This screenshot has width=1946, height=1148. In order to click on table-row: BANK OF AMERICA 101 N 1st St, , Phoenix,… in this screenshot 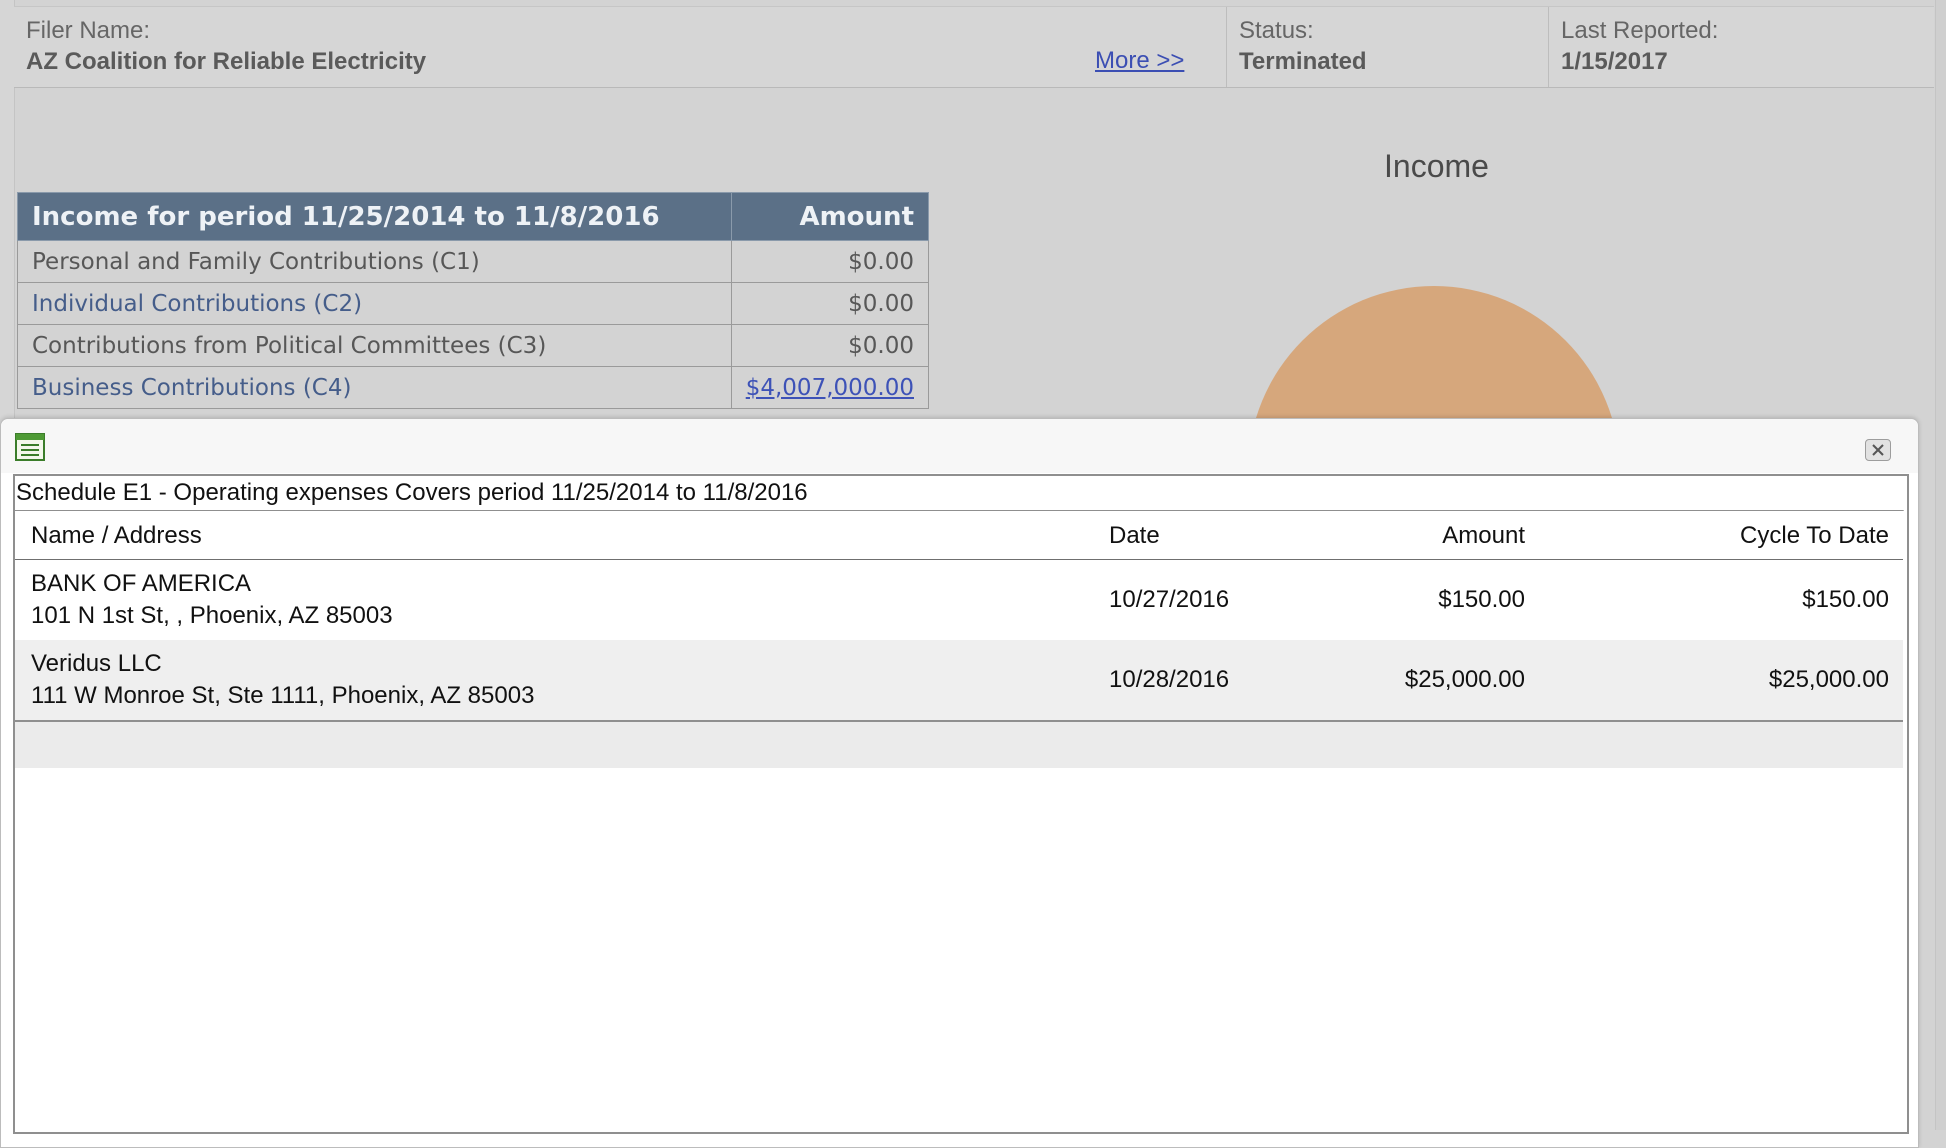, I will do `click(959, 600)`.